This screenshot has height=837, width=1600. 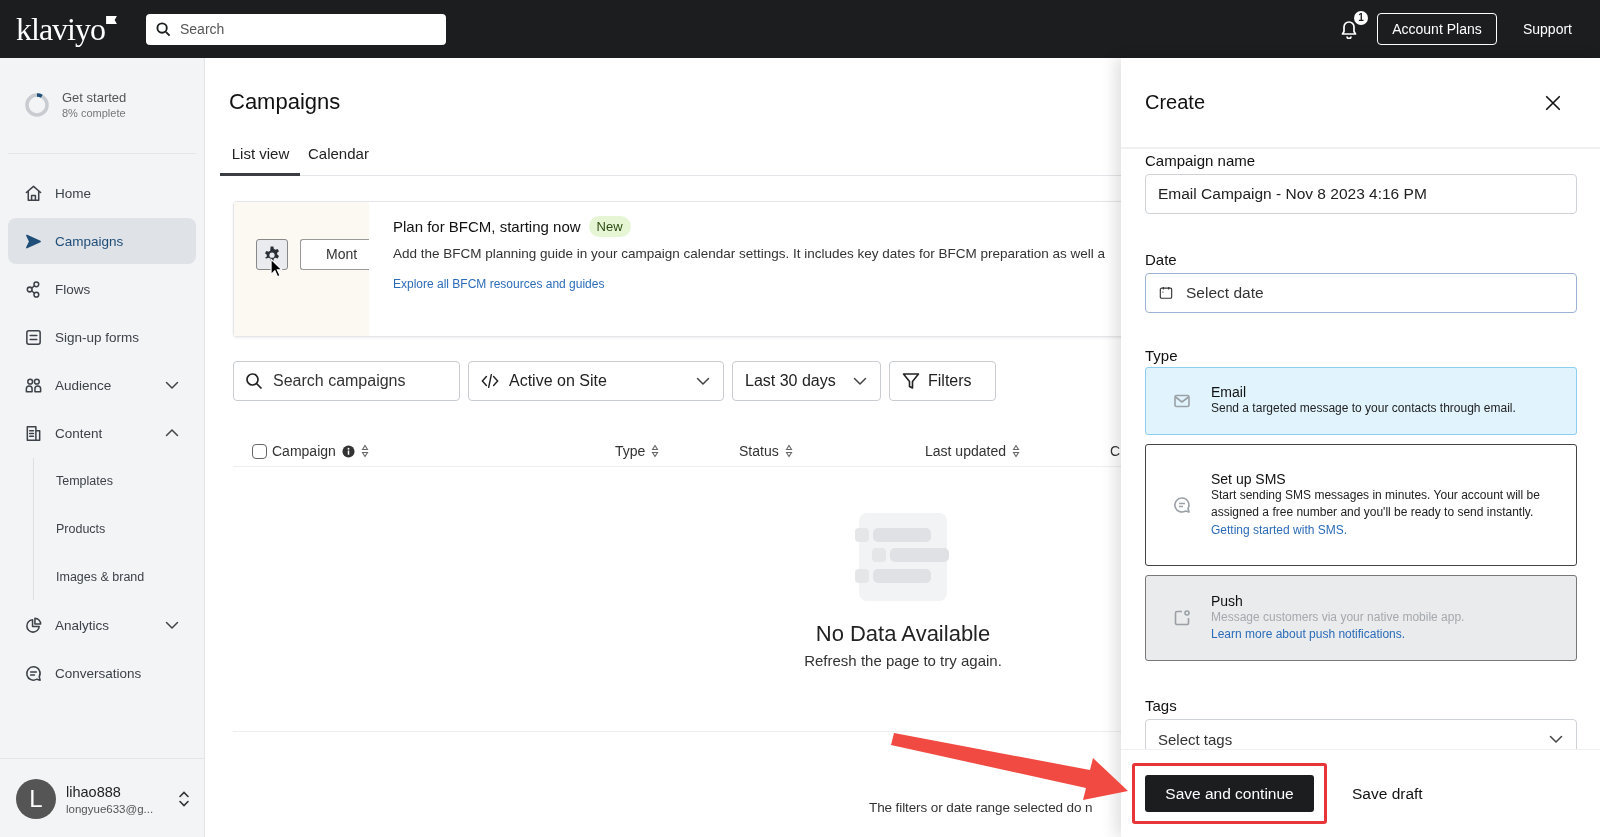 What do you see at coordinates (911, 381) in the screenshot?
I see `filter-icon` at bounding box center [911, 381].